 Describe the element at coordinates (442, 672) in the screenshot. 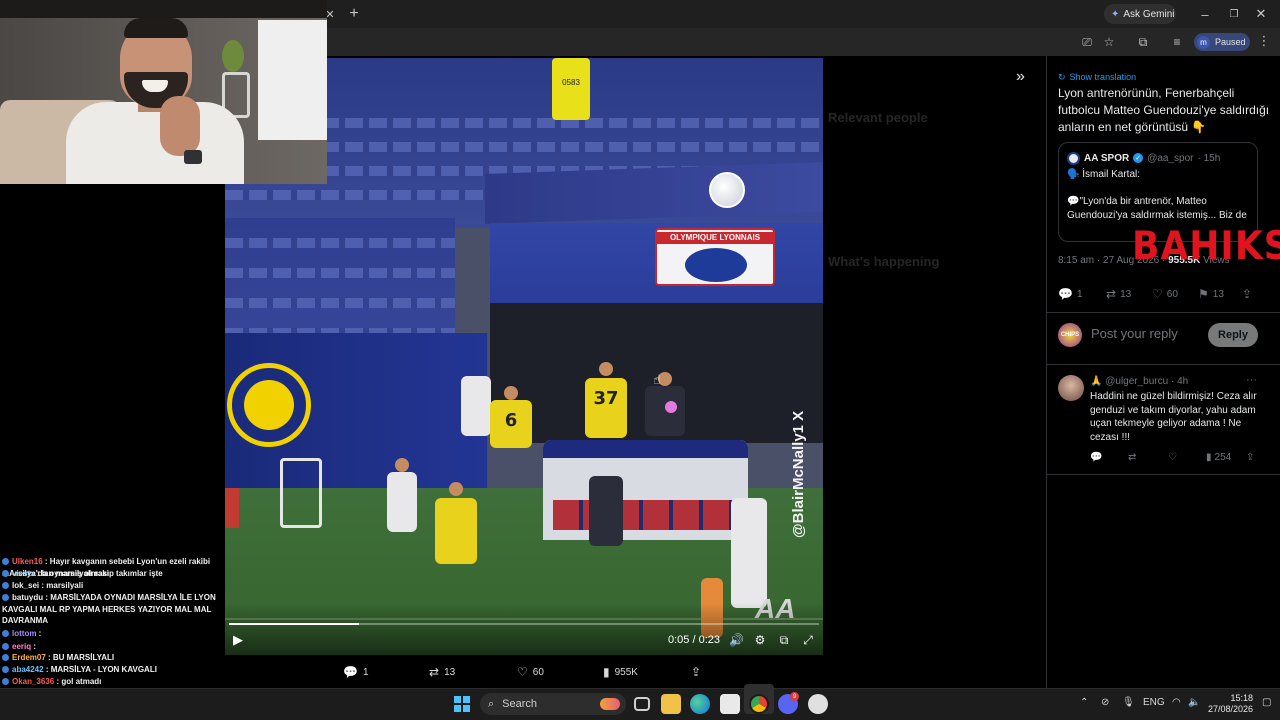

I see `repost-action: ⇄ 13` at that location.